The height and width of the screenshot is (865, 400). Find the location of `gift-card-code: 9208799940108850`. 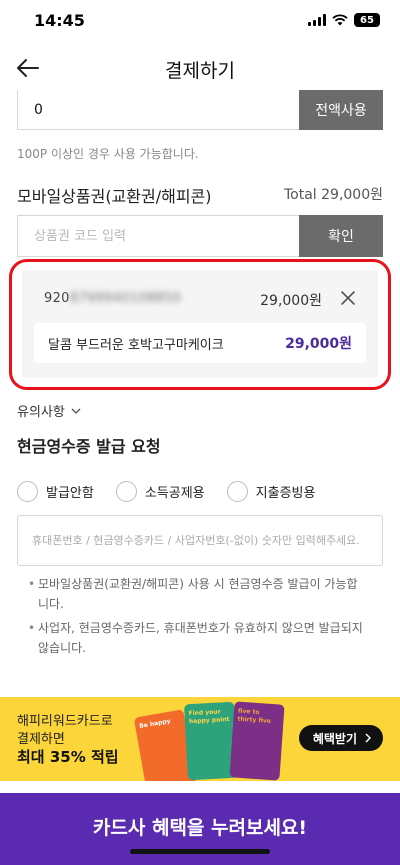

gift-card-code: 9208799940108850 is located at coordinates (112, 298).